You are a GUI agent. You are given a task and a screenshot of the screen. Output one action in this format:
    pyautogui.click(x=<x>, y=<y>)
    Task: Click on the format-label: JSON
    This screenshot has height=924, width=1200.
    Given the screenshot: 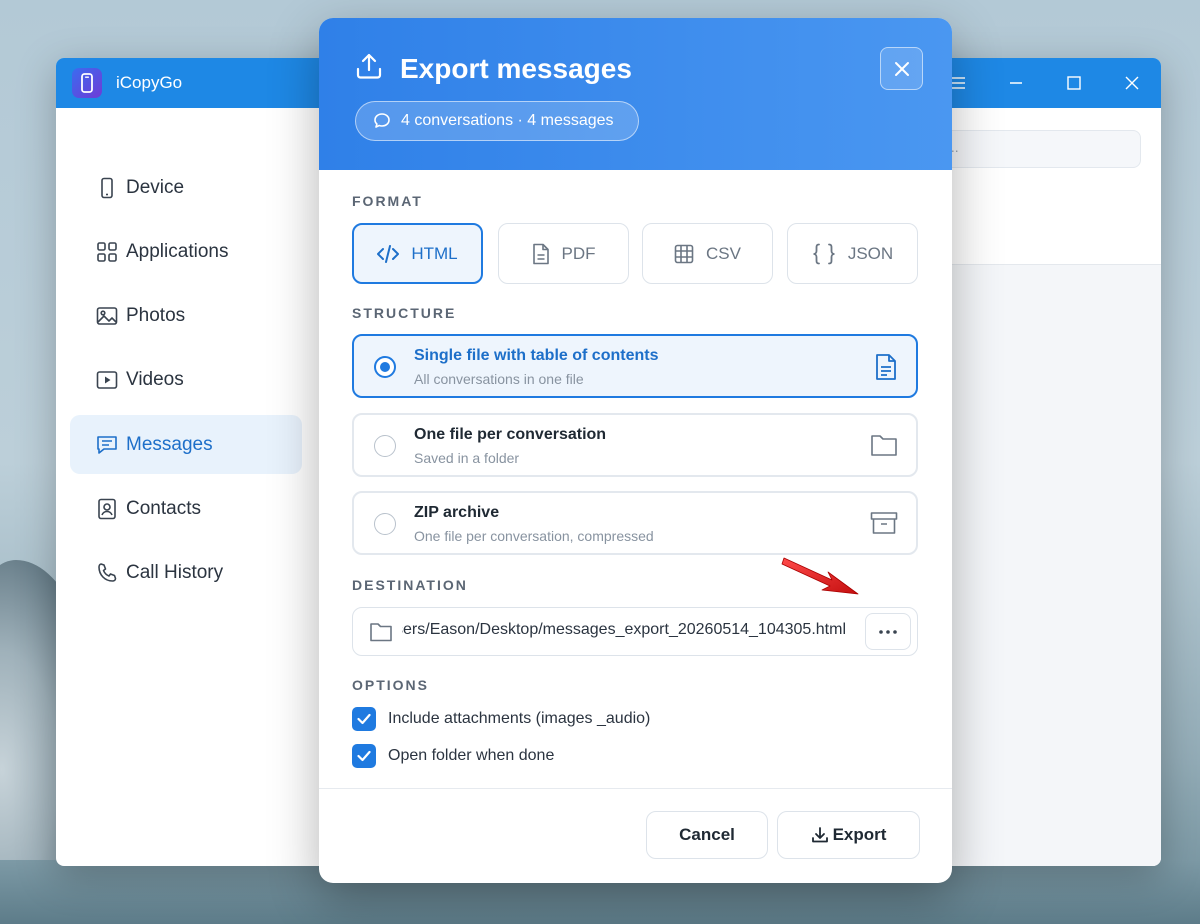 What is the action you would take?
    pyautogui.click(x=870, y=253)
    